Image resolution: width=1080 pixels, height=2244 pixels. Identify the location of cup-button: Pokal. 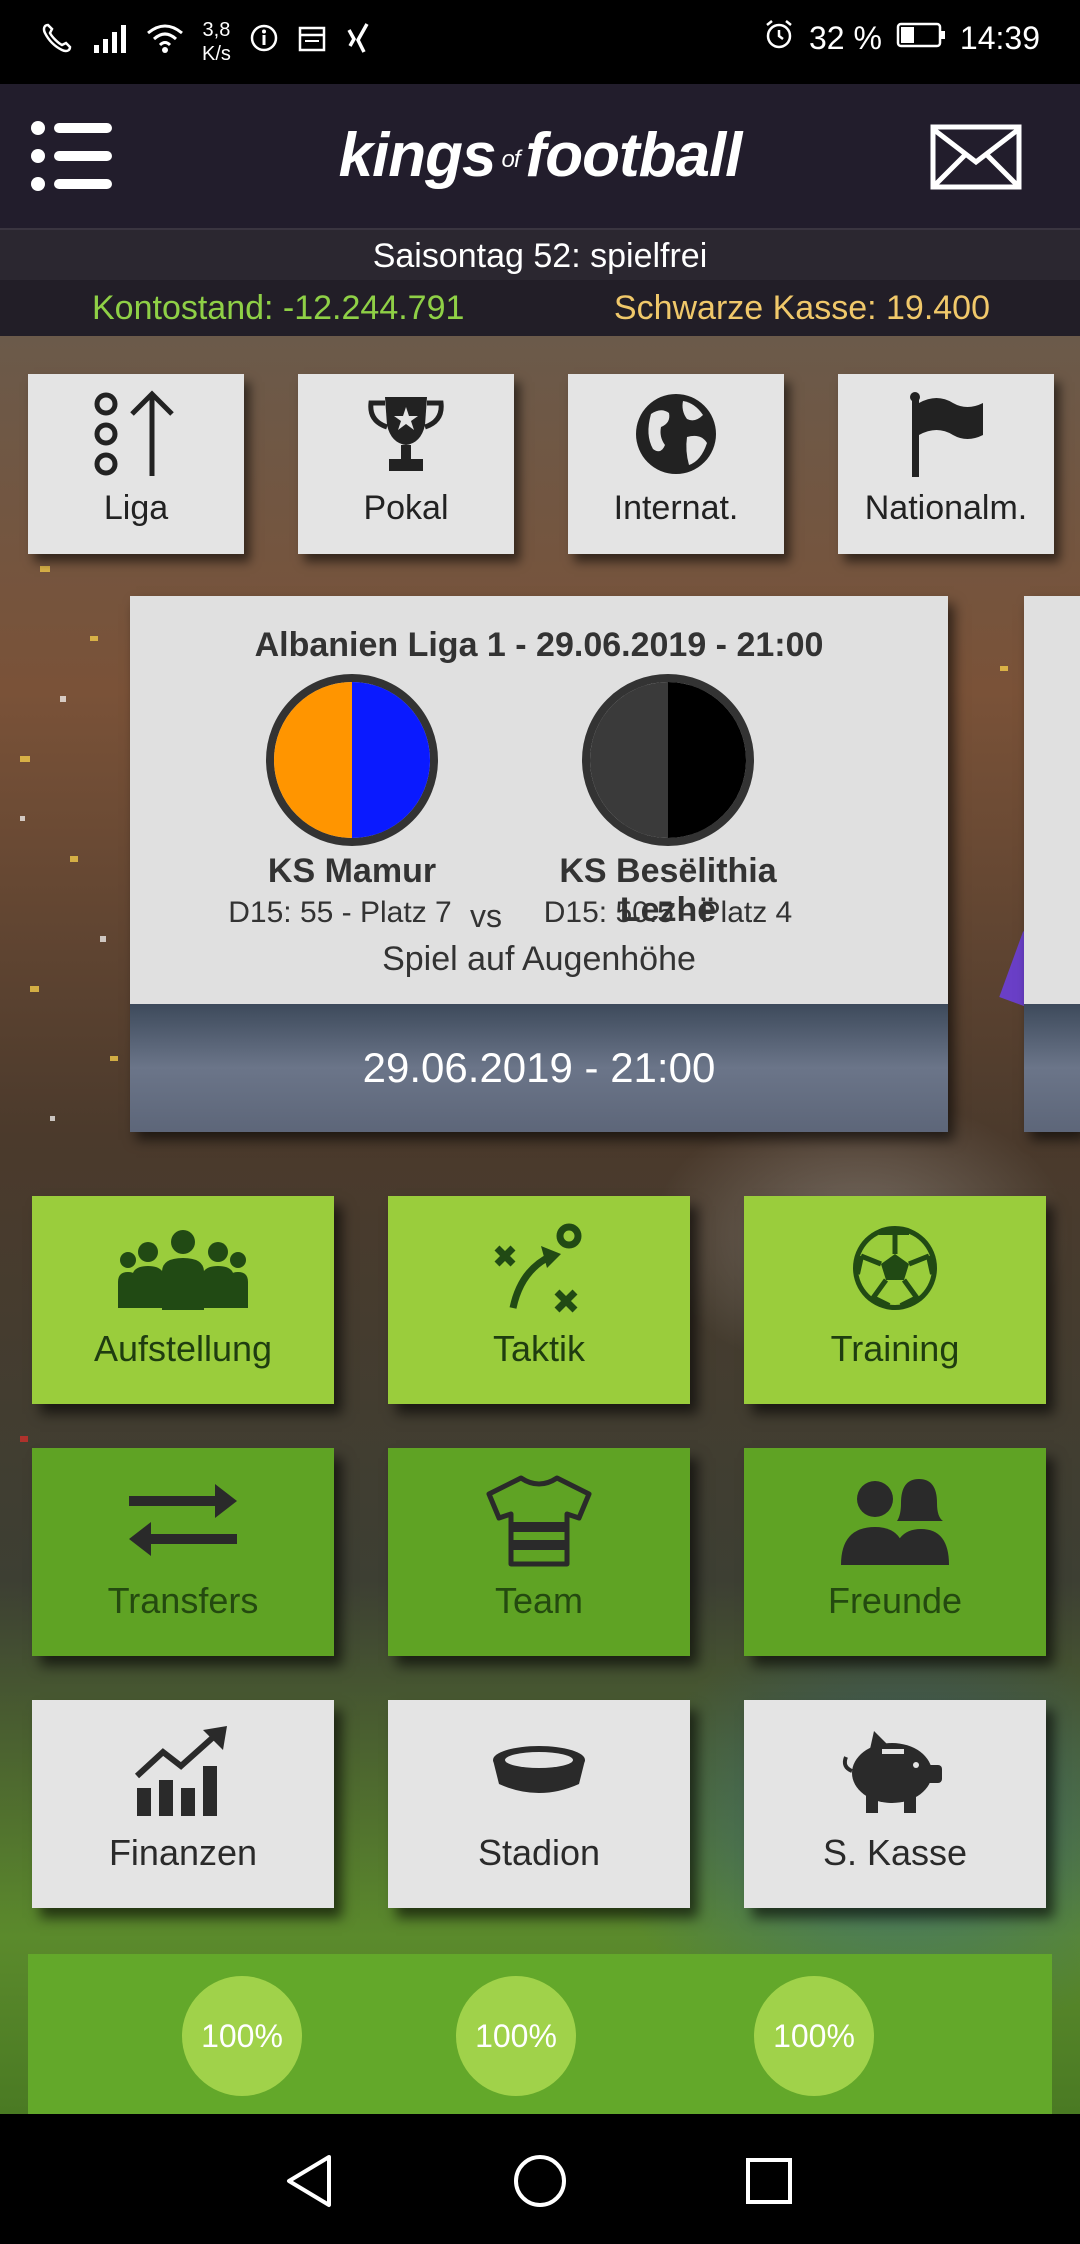
(406, 464).